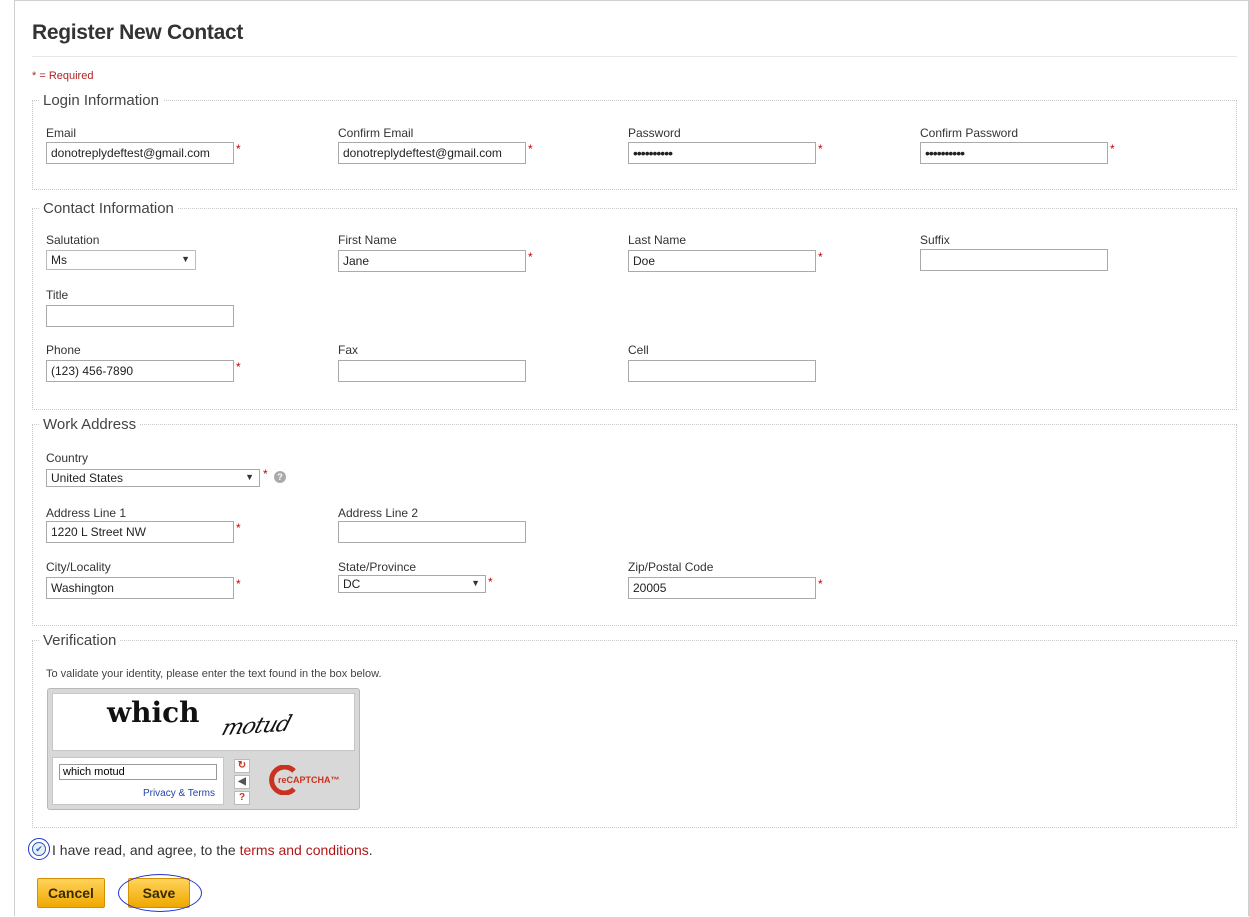  I want to click on verification-legend: Verification, so click(80, 640).